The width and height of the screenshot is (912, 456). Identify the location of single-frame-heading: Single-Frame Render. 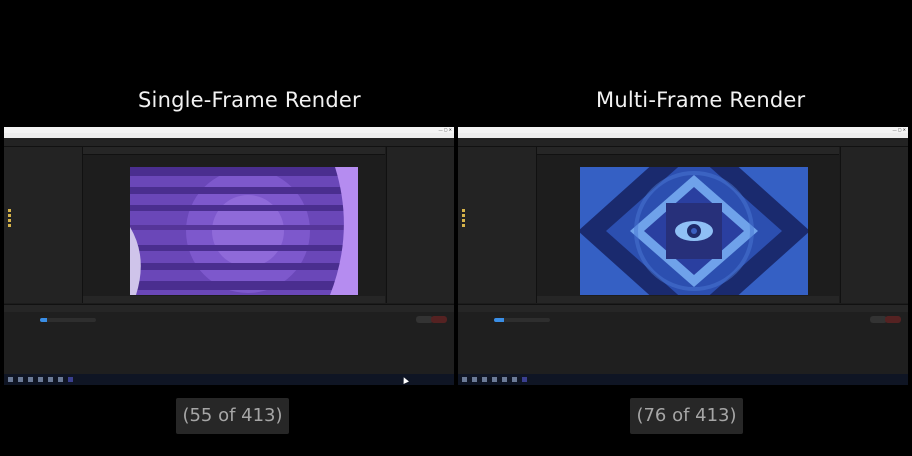
(249, 100).